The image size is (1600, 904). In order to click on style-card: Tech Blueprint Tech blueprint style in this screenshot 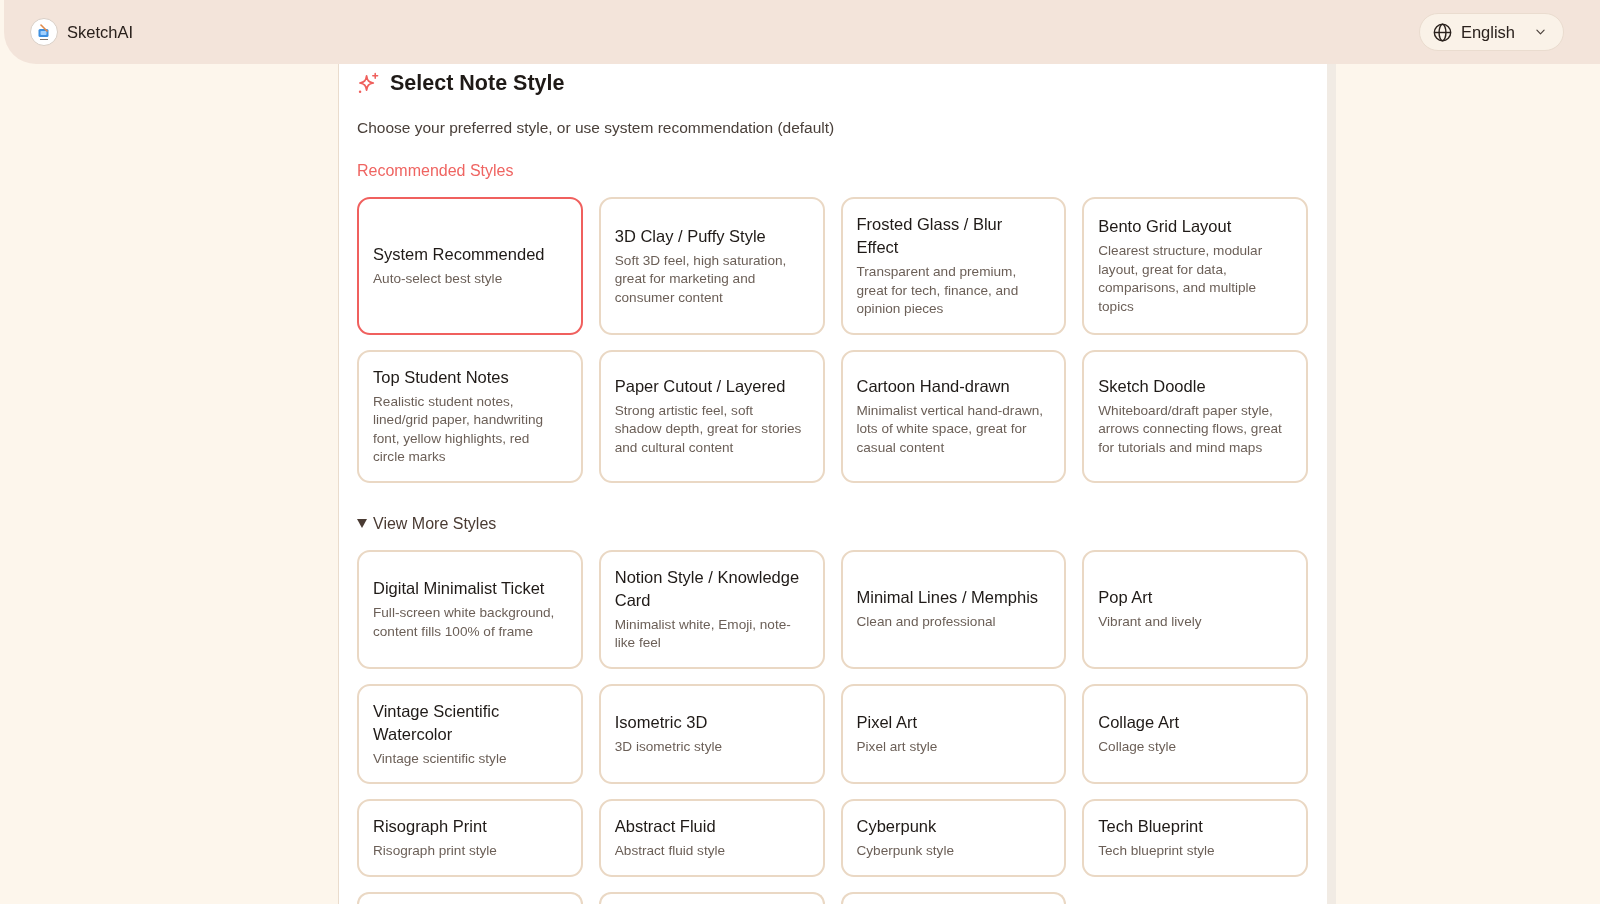, I will do `click(1195, 838)`.